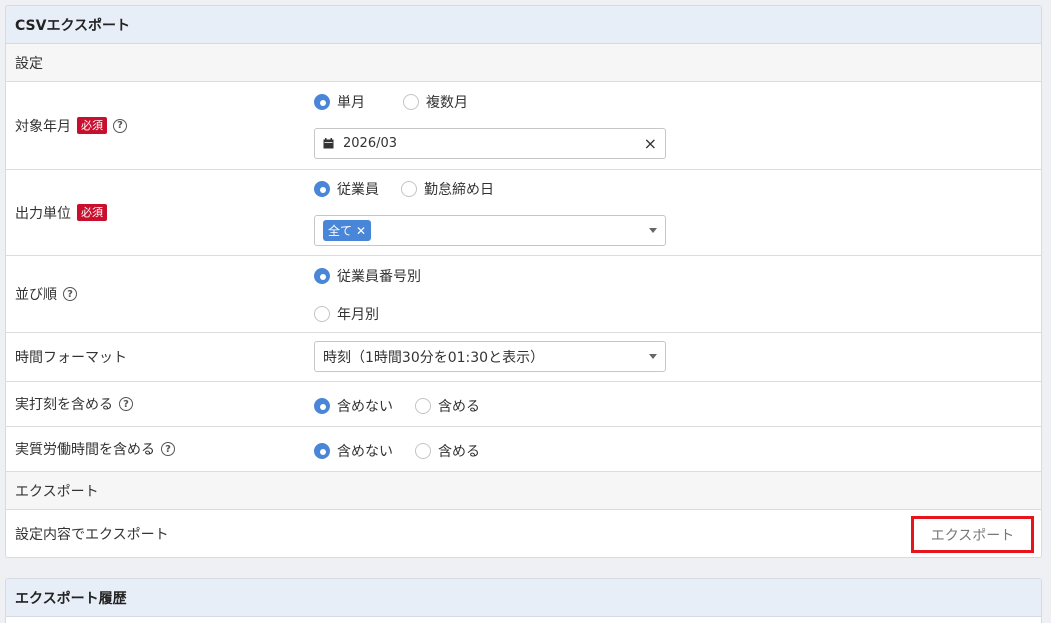 This screenshot has width=1051, height=623. What do you see at coordinates (43, 126) in the screenshot?
I see `target-month-label: 対象年月` at bounding box center [43, 126].